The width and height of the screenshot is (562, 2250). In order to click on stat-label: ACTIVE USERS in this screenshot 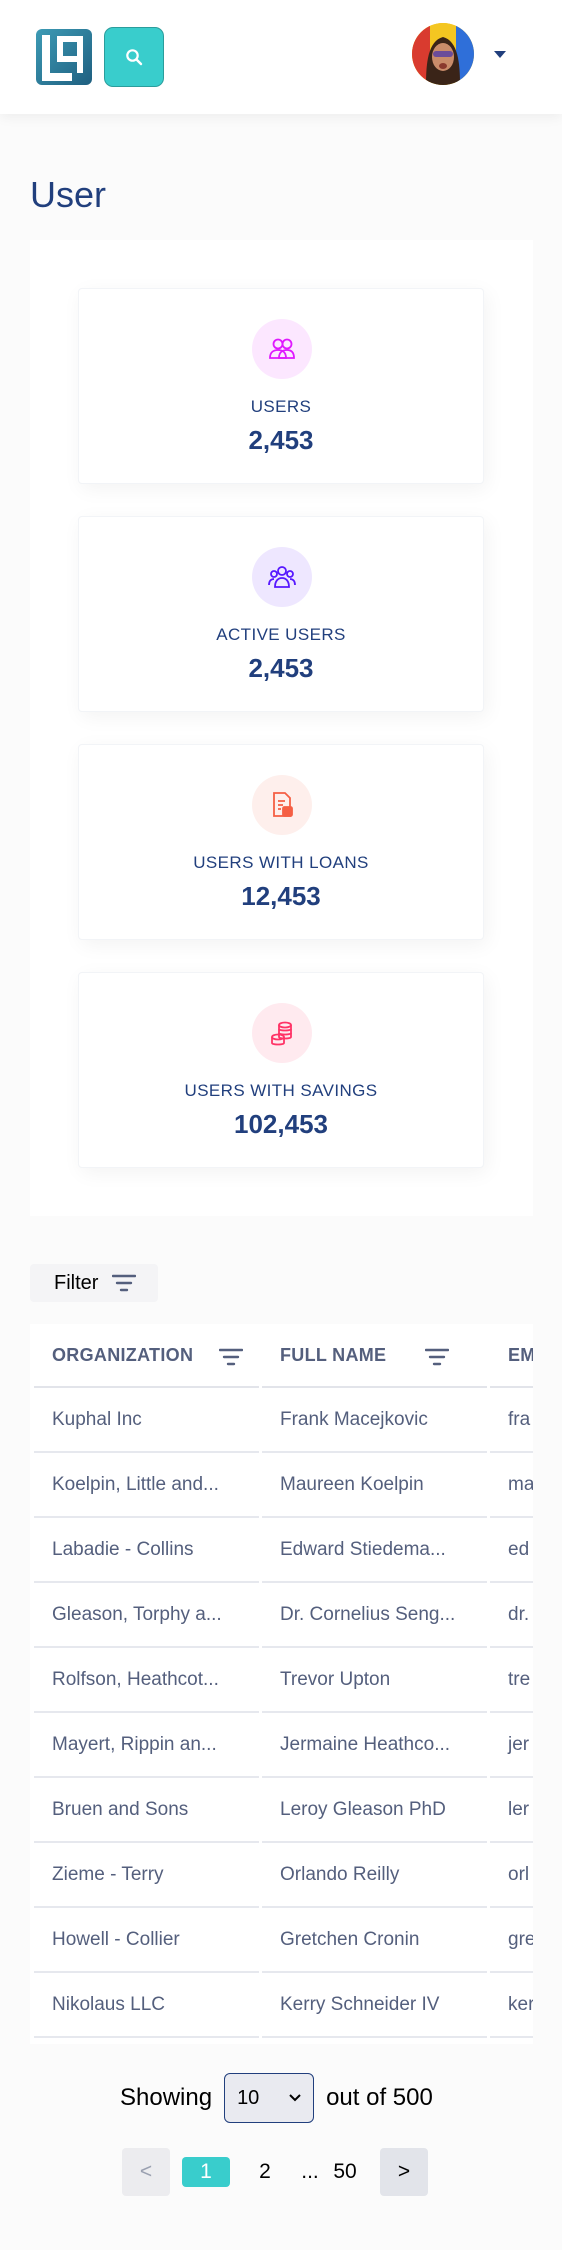, I will do `click(281, 634)`.